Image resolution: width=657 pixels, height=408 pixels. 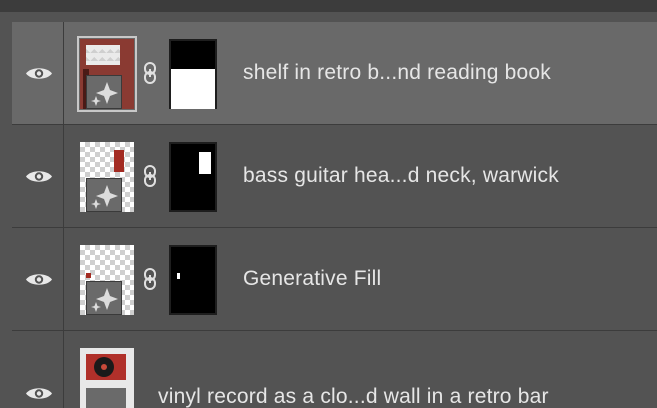 What do you see at coordinates (312, 279) in the screenshot?
I see `layer-name: Generative Fill` at bounding box center [312, 279].